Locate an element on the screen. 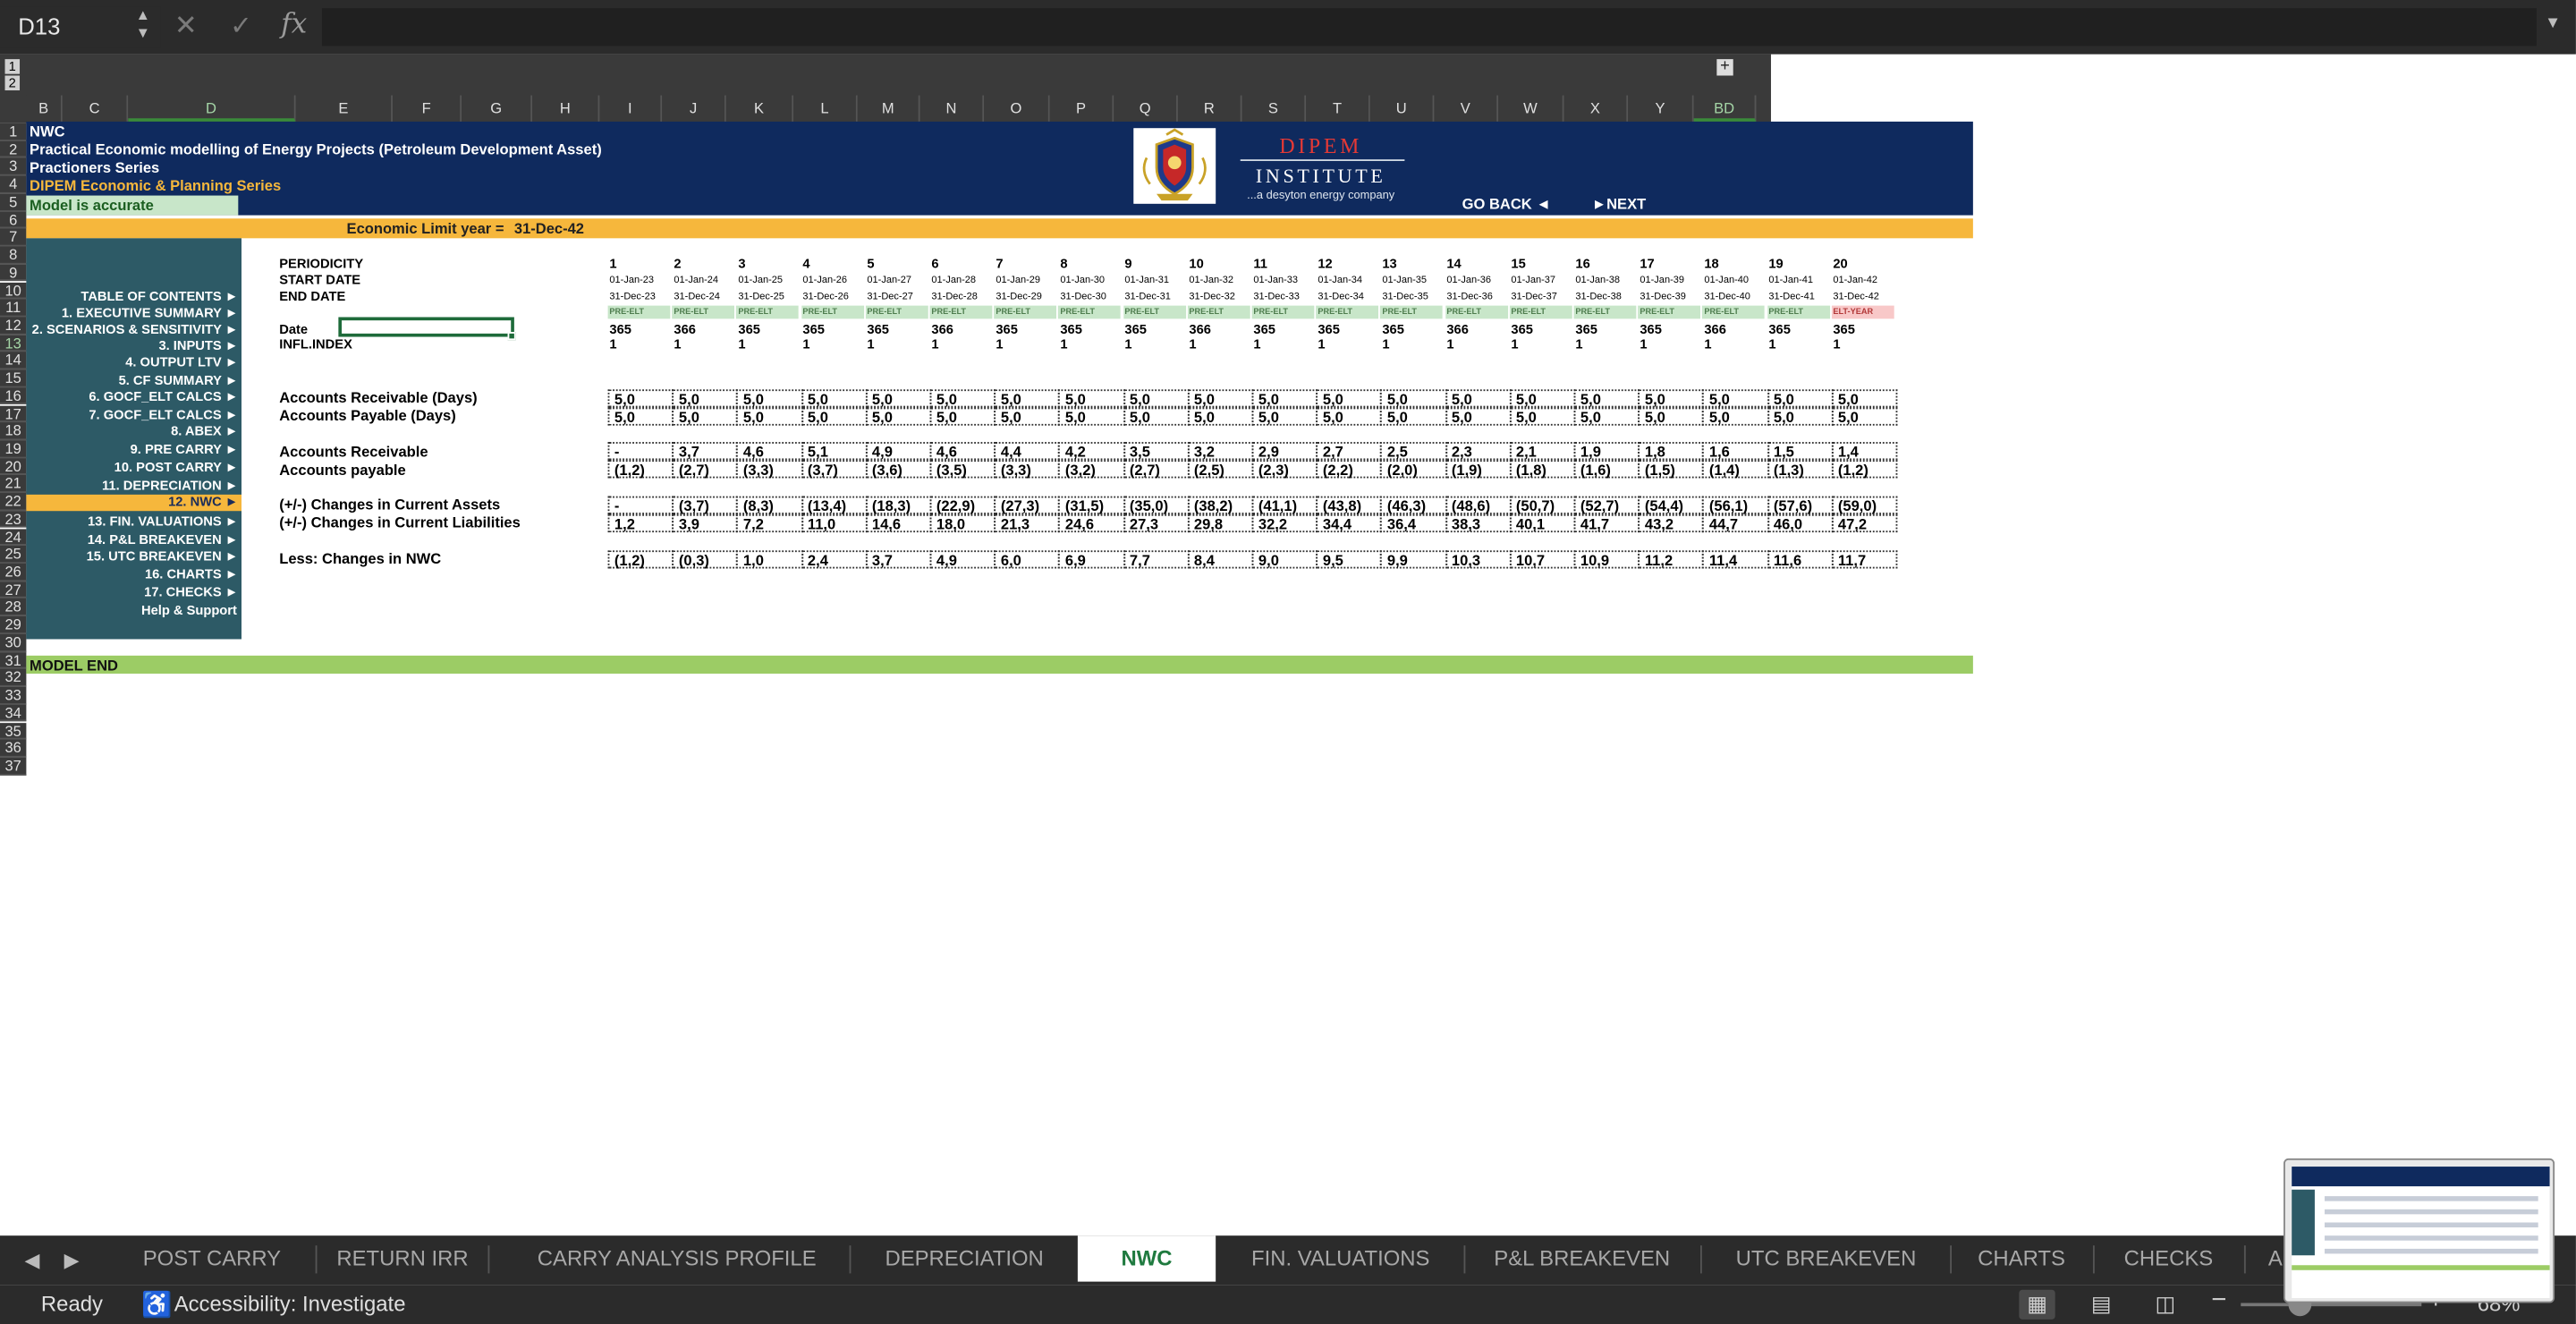 The width and height of the screenshot is (2576, 1324). enter-icon: ✓ is located at coordinates (241, 26).